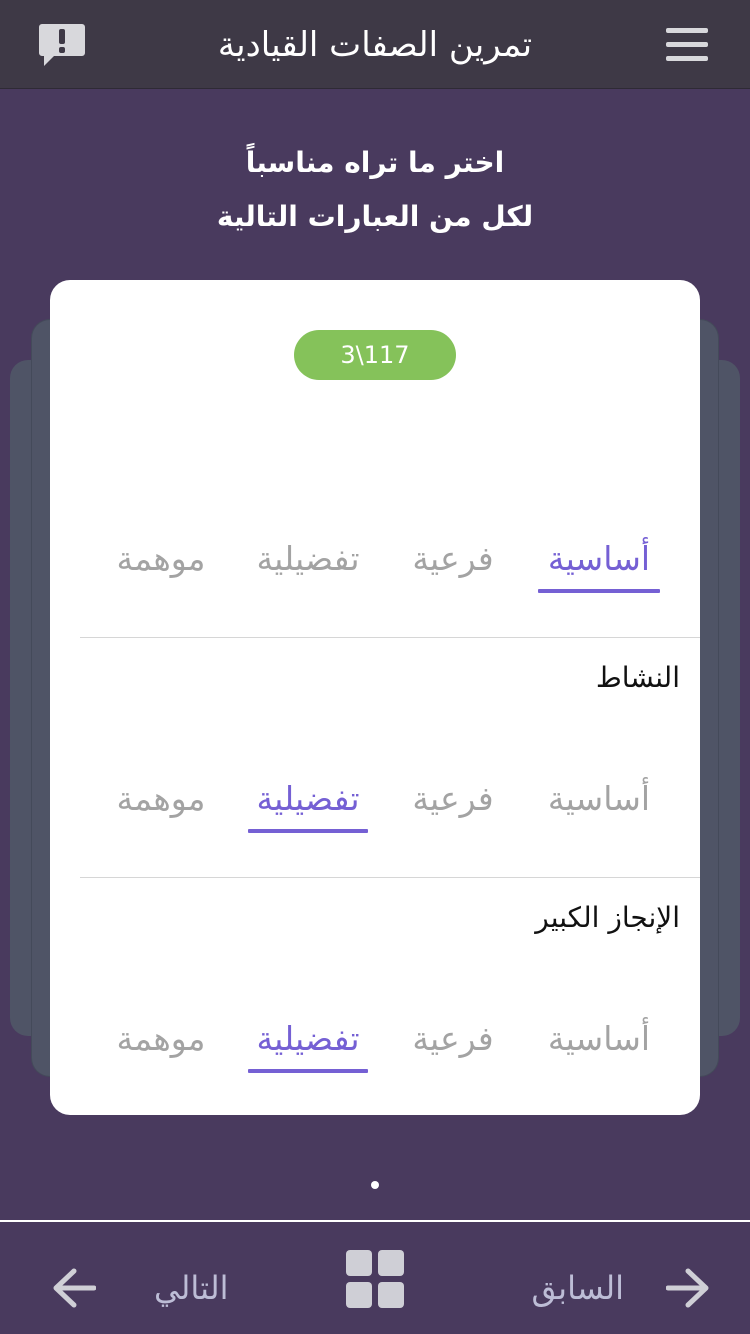 This screenshot has height=1334, width=750. I want to click on bottom-bar-divider, so click(375, 1221).